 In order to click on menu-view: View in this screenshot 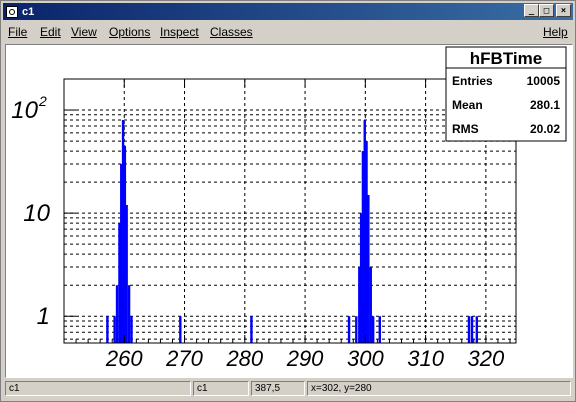, I will do `click(84, 32)`.